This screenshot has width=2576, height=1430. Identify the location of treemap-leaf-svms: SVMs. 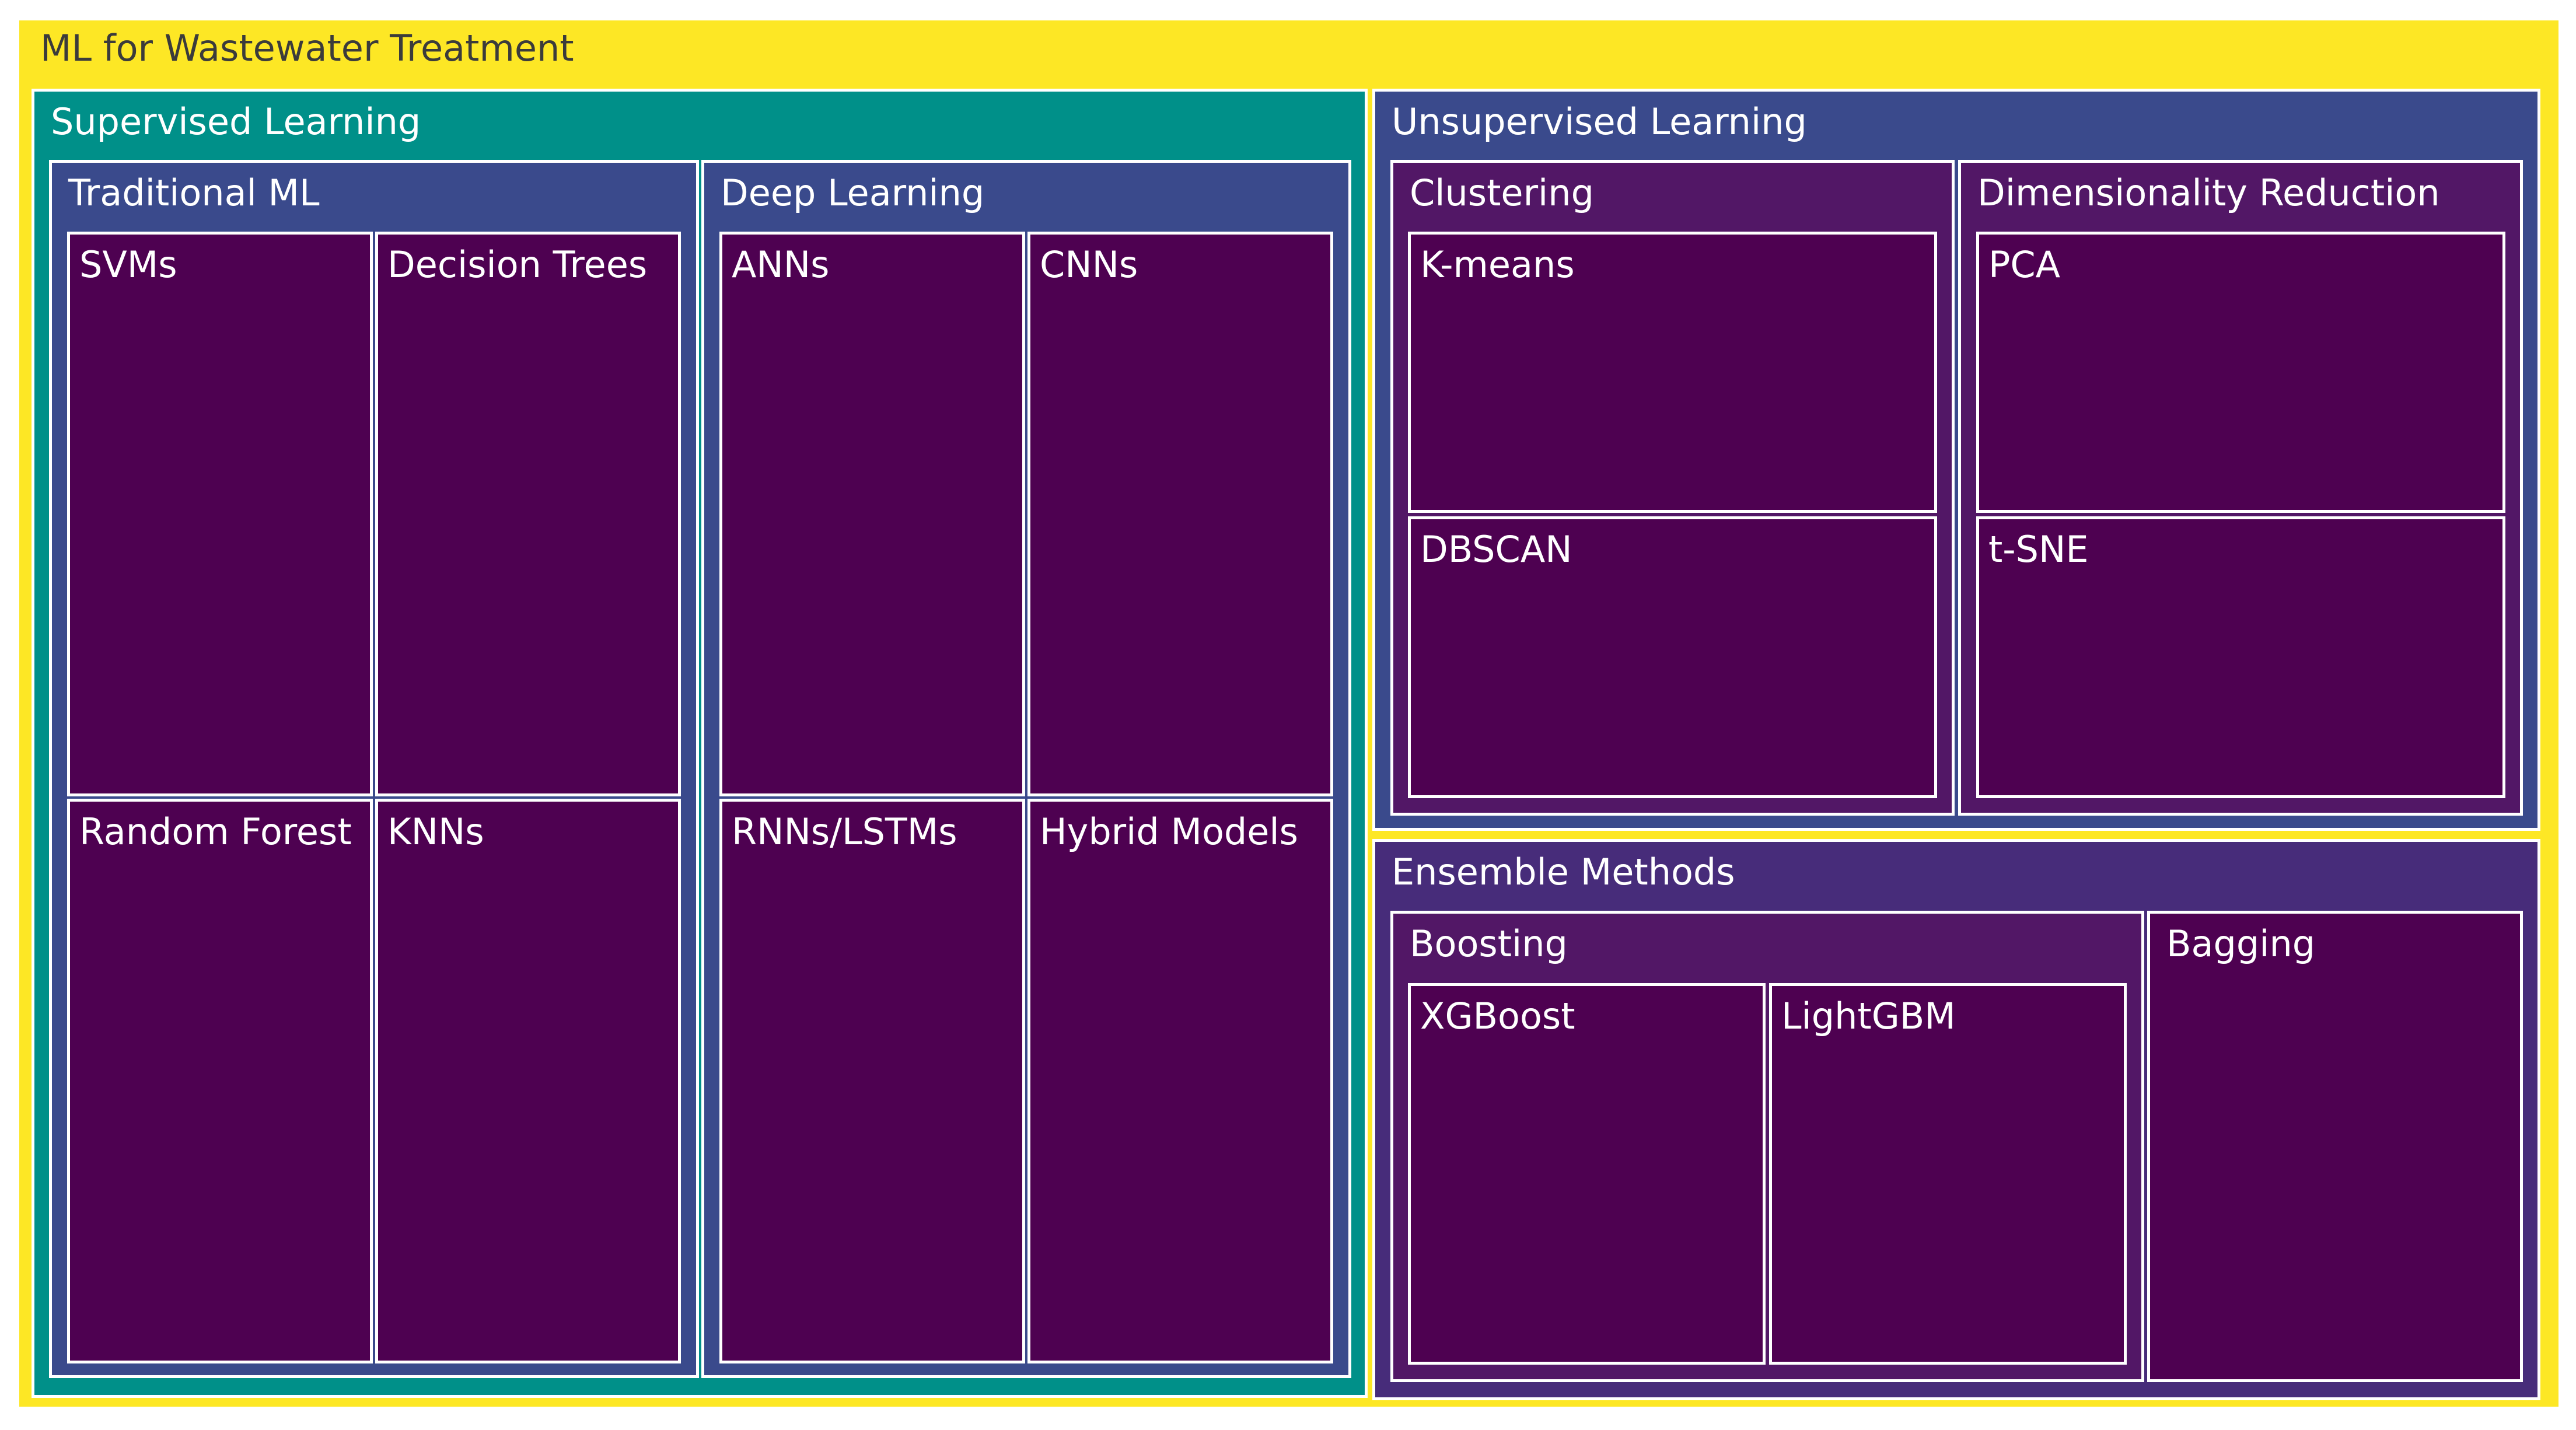
(220, 514).